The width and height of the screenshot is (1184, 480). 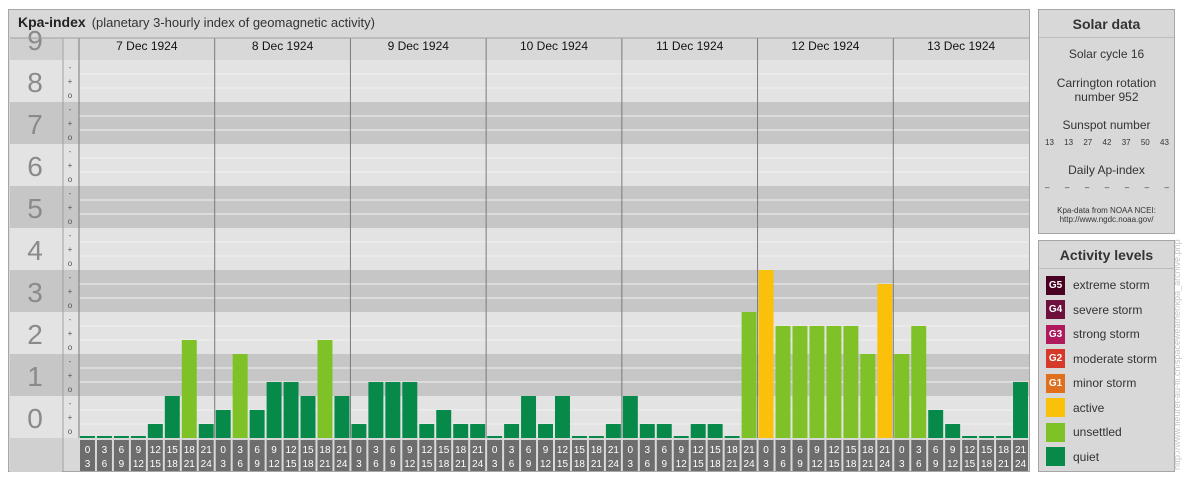 I want to click on sunspot-value: 50, so click(x=1145, y=142).